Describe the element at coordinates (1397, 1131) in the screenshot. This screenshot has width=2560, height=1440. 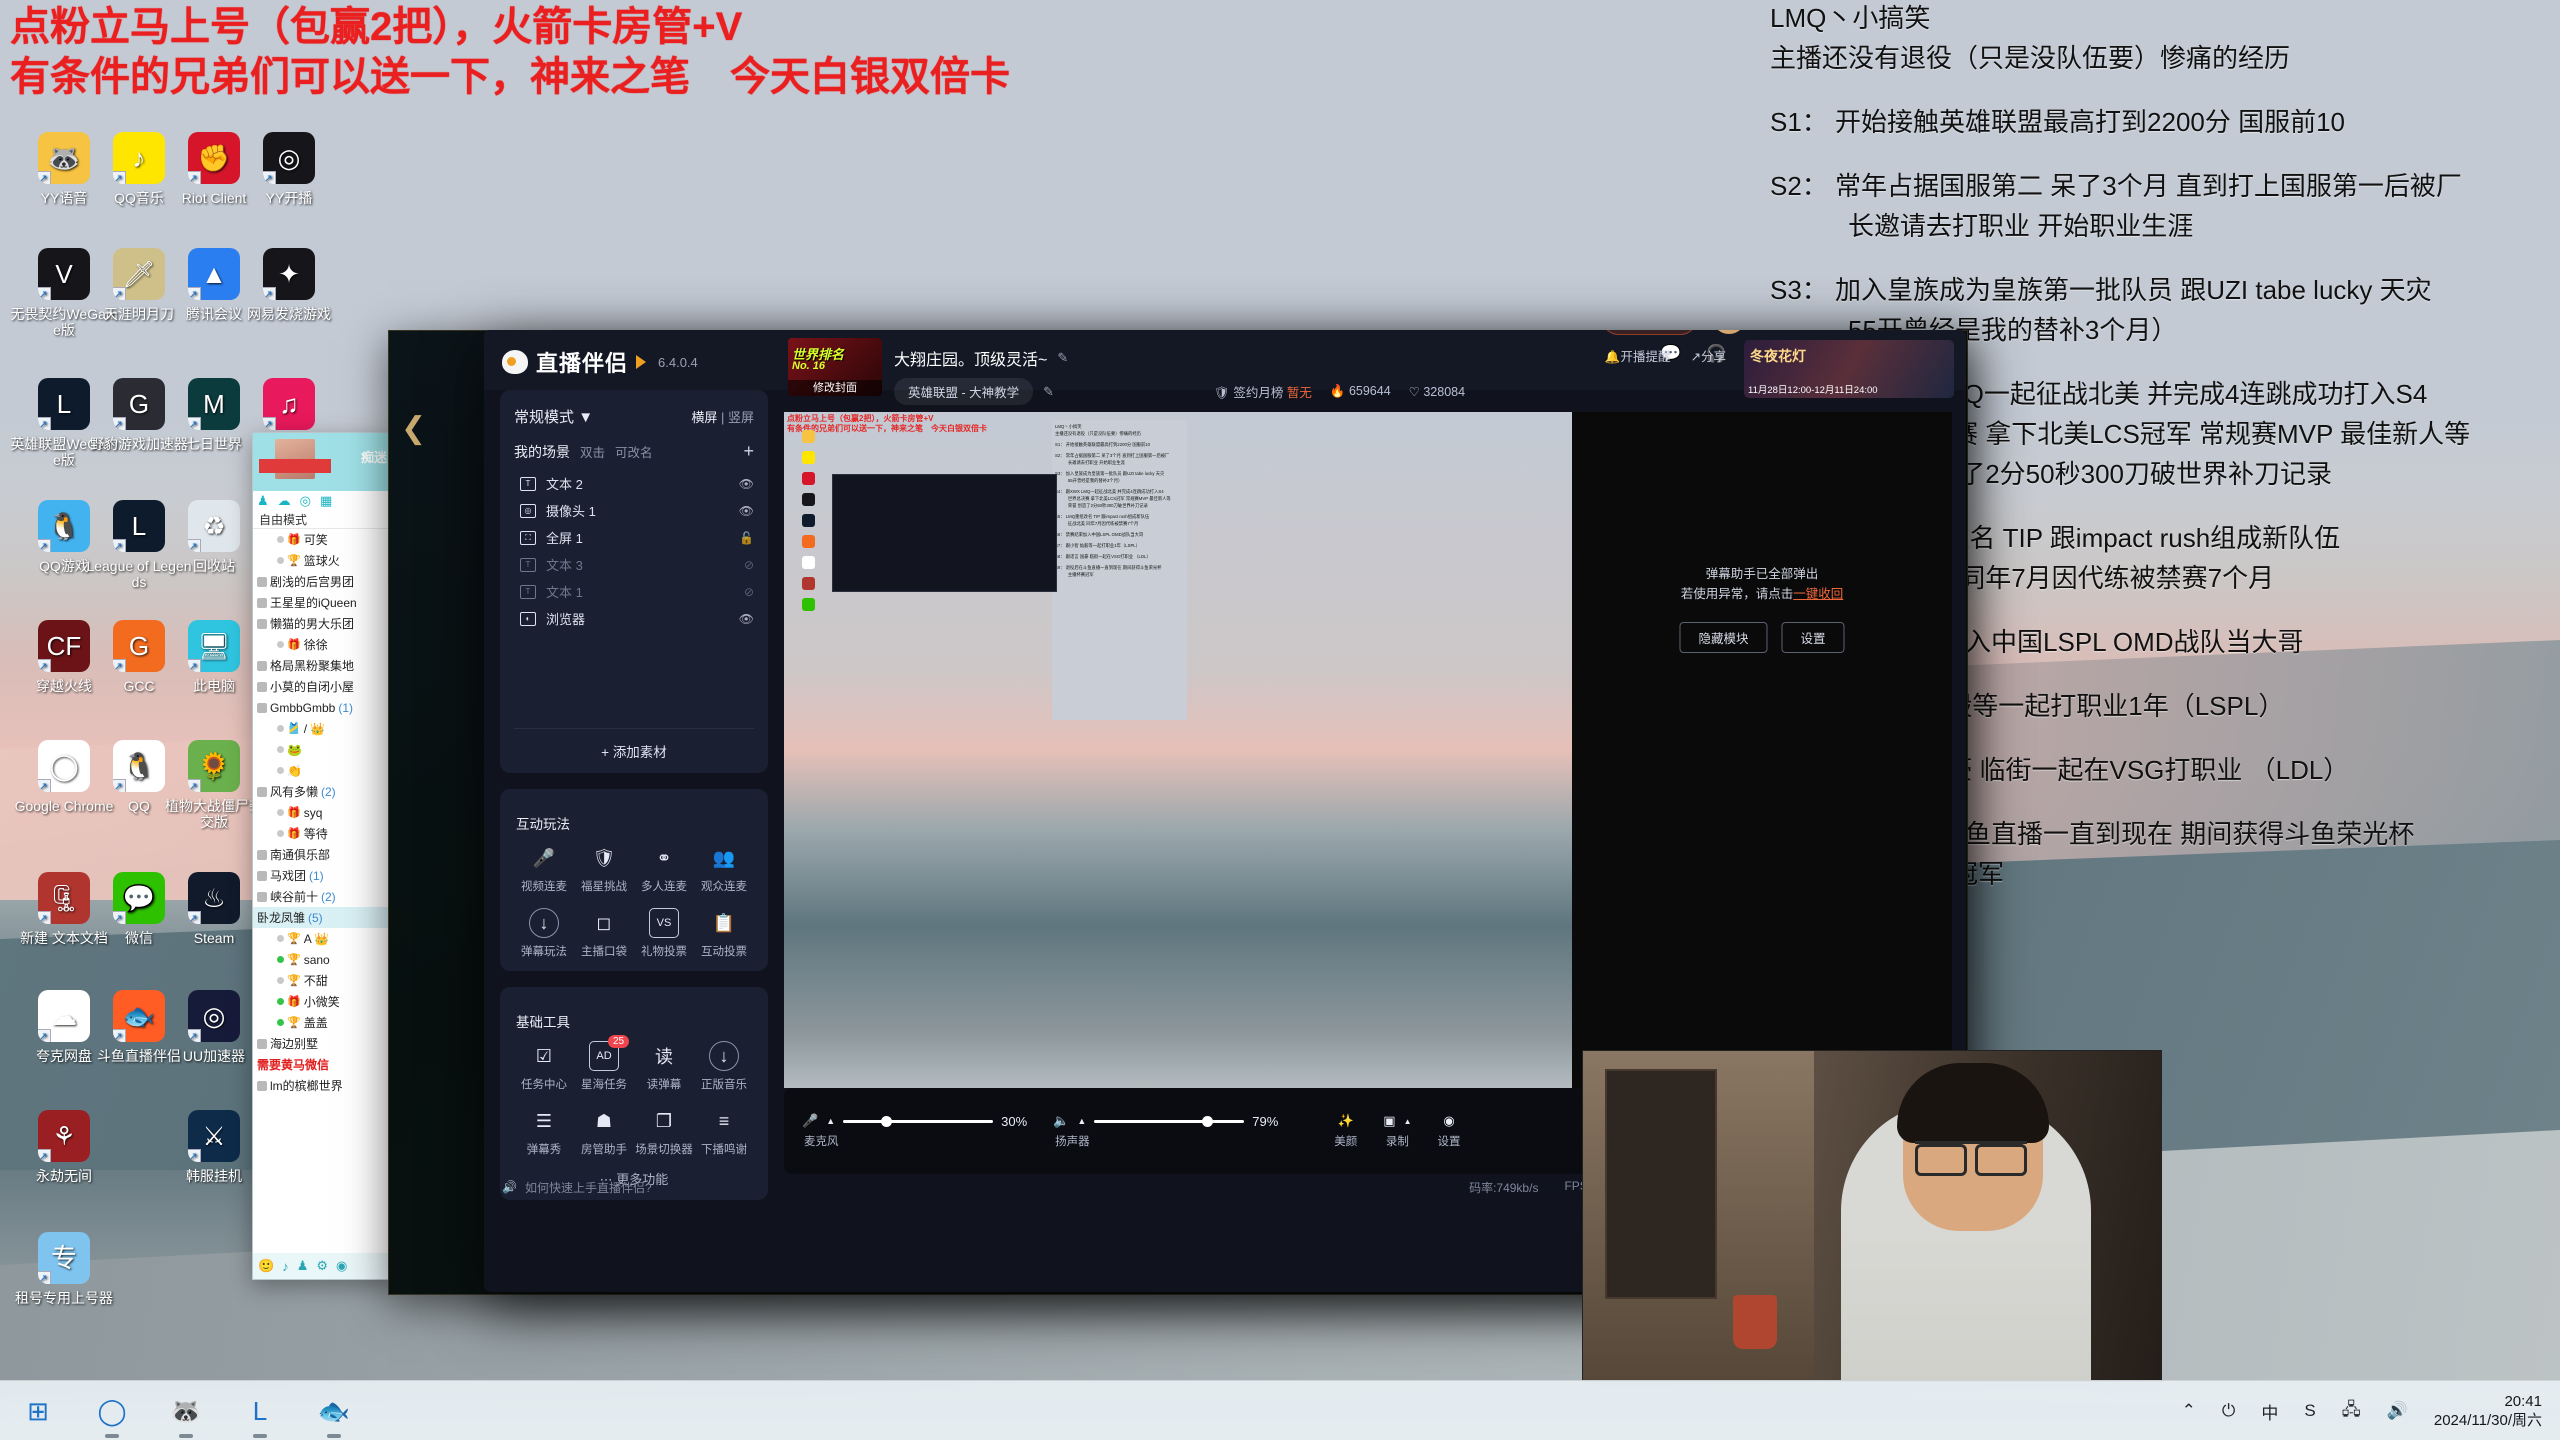
I see `record-button: ▣ ▲ 录制` at that location.